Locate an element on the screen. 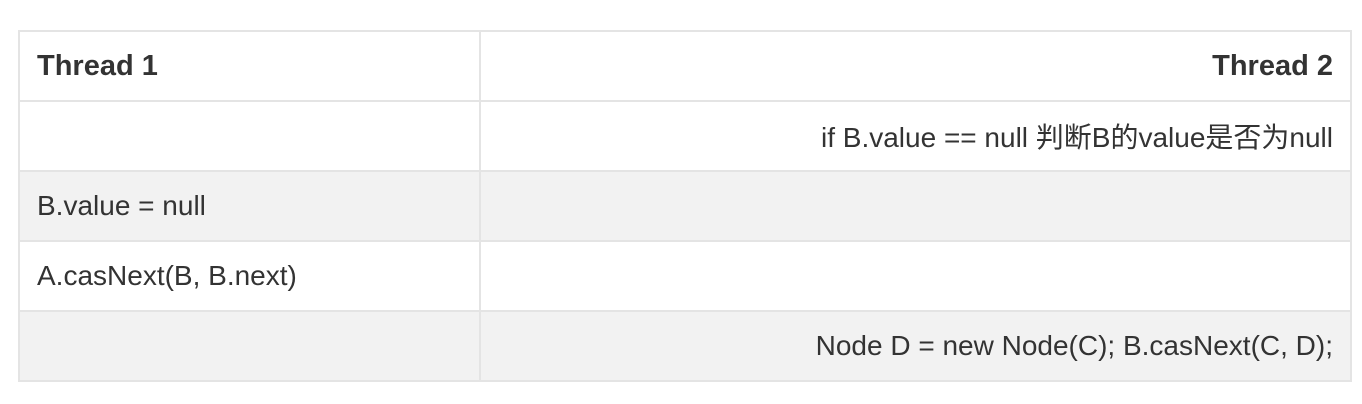  cell-thread-1: B.value = null is located at coordinates (249, 206).